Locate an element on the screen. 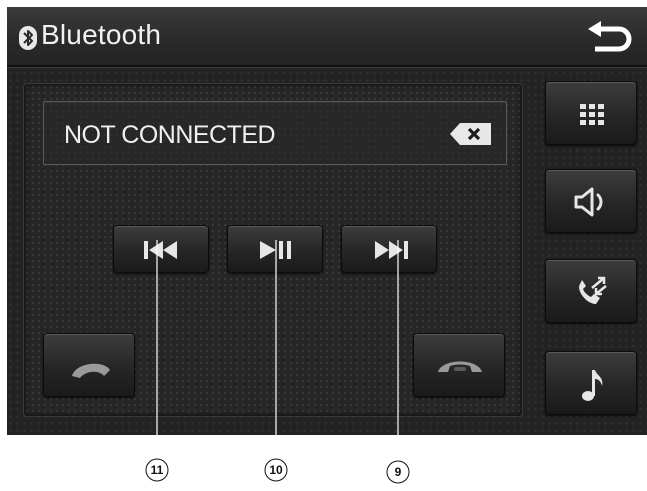 The width and height of the screenshot is (647, 491). back-arrow-icon is located at coordinates (610, 36).